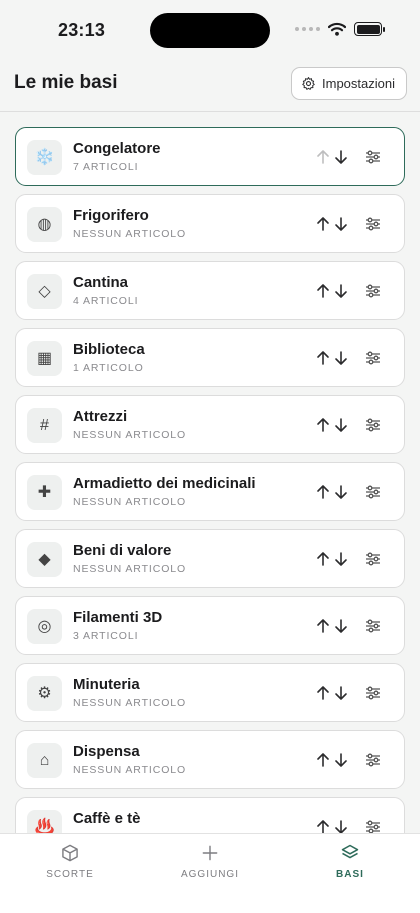 The width and height of the screenshot is (420, 913). What do you see at coordinates (44, 492) in the screenshot?
I see `cross-icon: ✚` at bounding box center [44, 492].